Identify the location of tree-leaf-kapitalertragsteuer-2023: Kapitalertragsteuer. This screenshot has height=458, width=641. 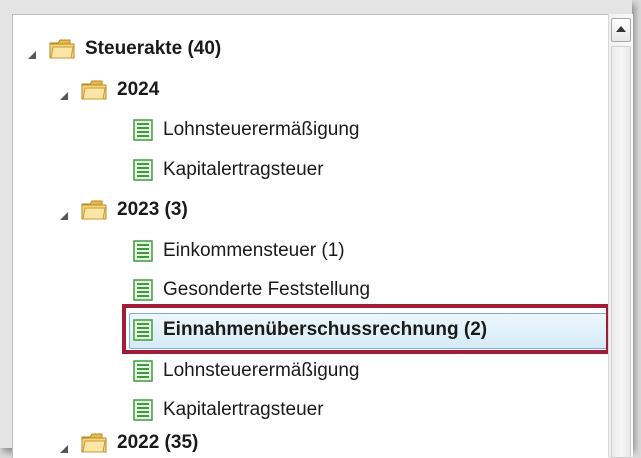
(228, 410).